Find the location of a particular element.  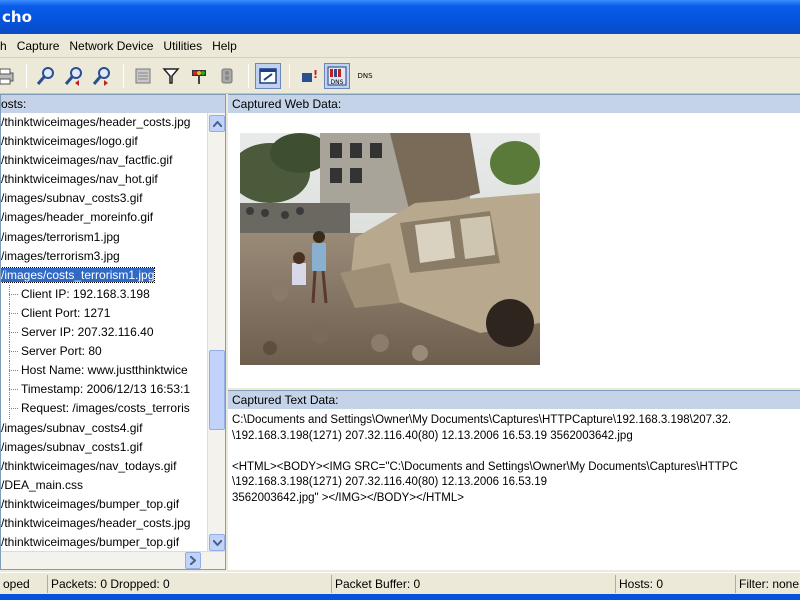

tree-detail-row: Host Name: www.justthinktwice is located at coordinates (103, 371).